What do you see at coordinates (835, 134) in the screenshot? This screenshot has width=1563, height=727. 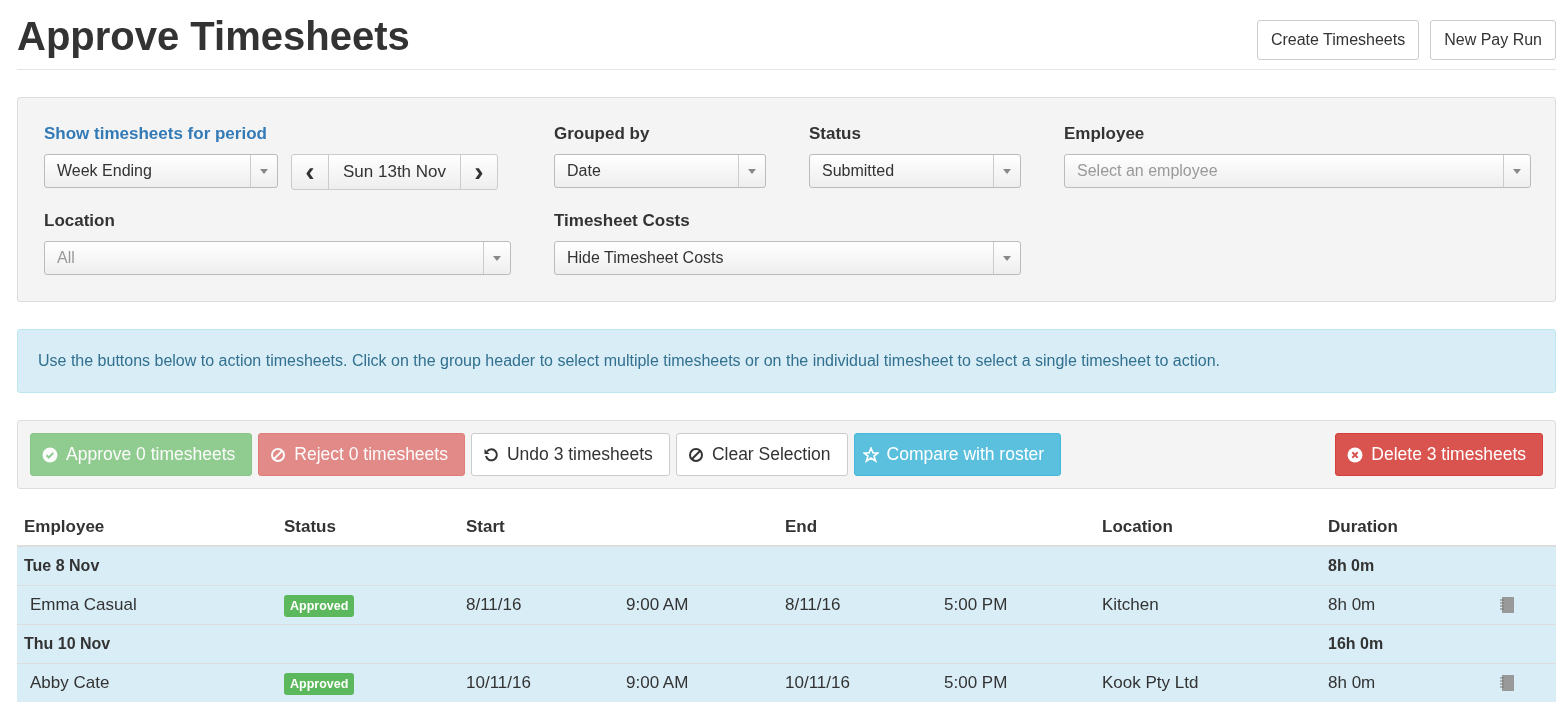 I see `field-label: Status` at bounding box center [835, 134].